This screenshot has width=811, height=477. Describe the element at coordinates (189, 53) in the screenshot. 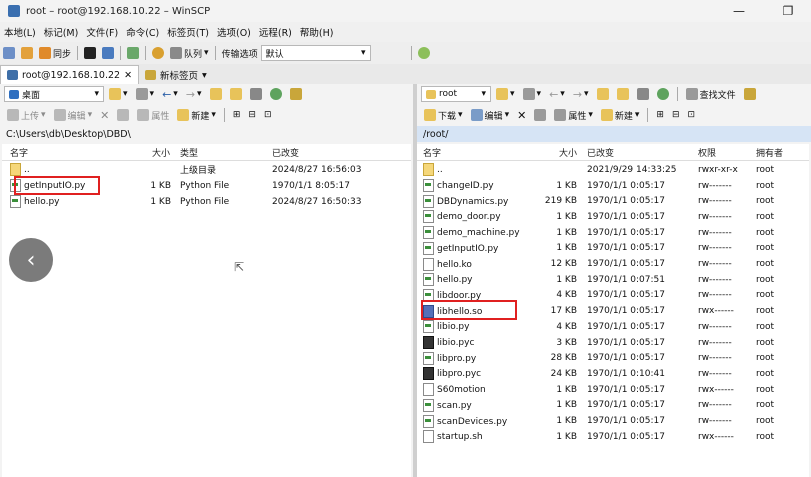

I see `queue-button: 队列 ▾` at that location.